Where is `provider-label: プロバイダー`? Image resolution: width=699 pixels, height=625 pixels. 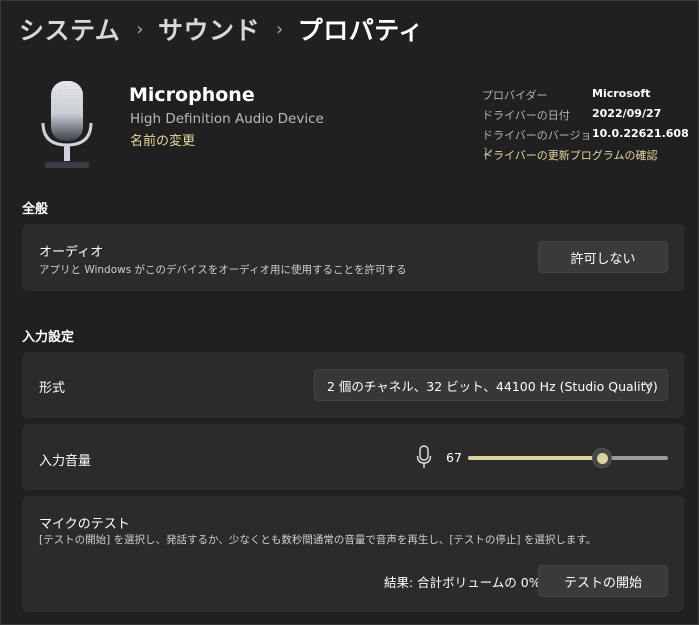
provider-label: プロバイダー is located at coordinates (515, 95).